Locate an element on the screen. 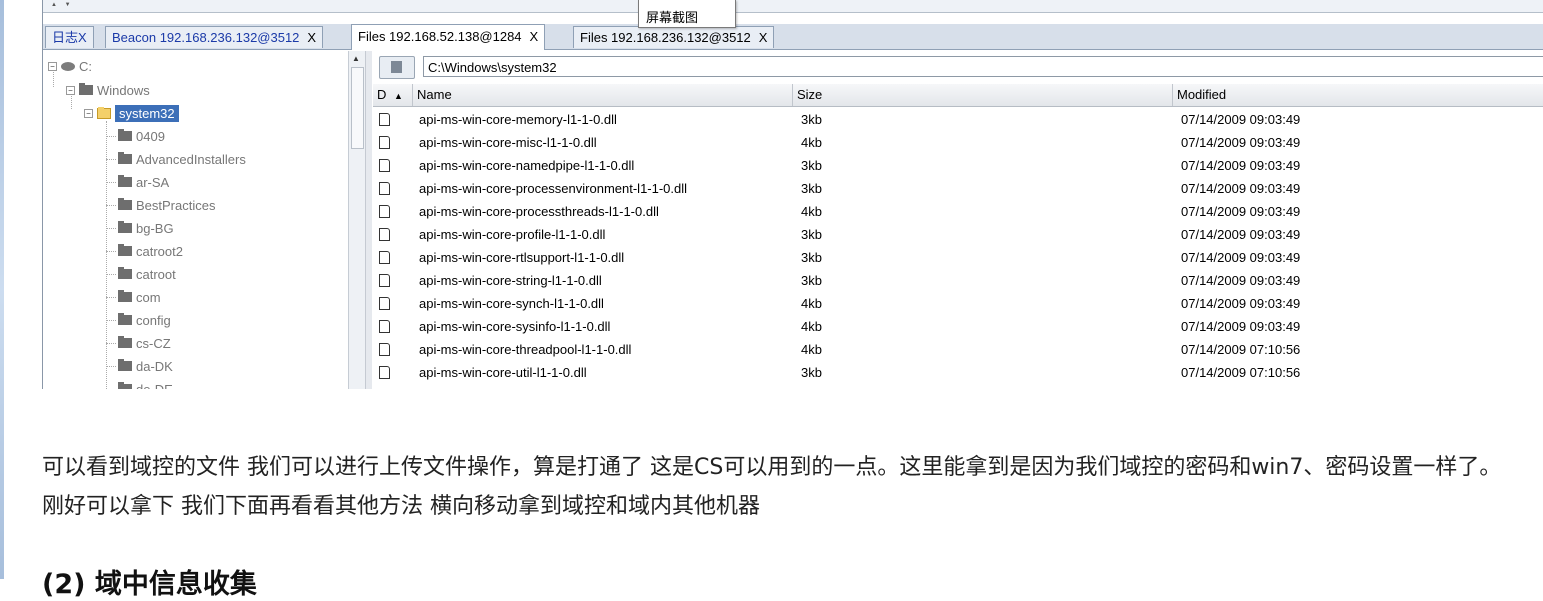  tree-node-folder: da-DK is located at coordinates (145, 366).